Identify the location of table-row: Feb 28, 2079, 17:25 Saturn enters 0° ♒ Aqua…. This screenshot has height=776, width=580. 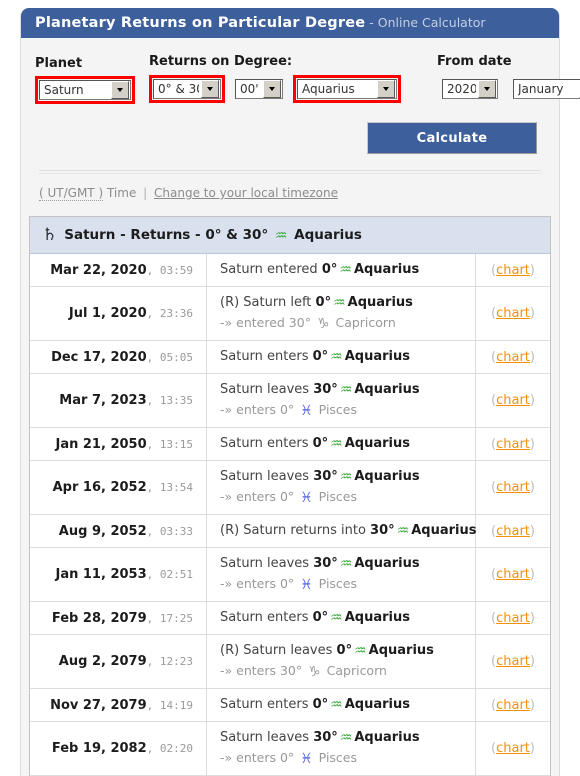
(290, 618).